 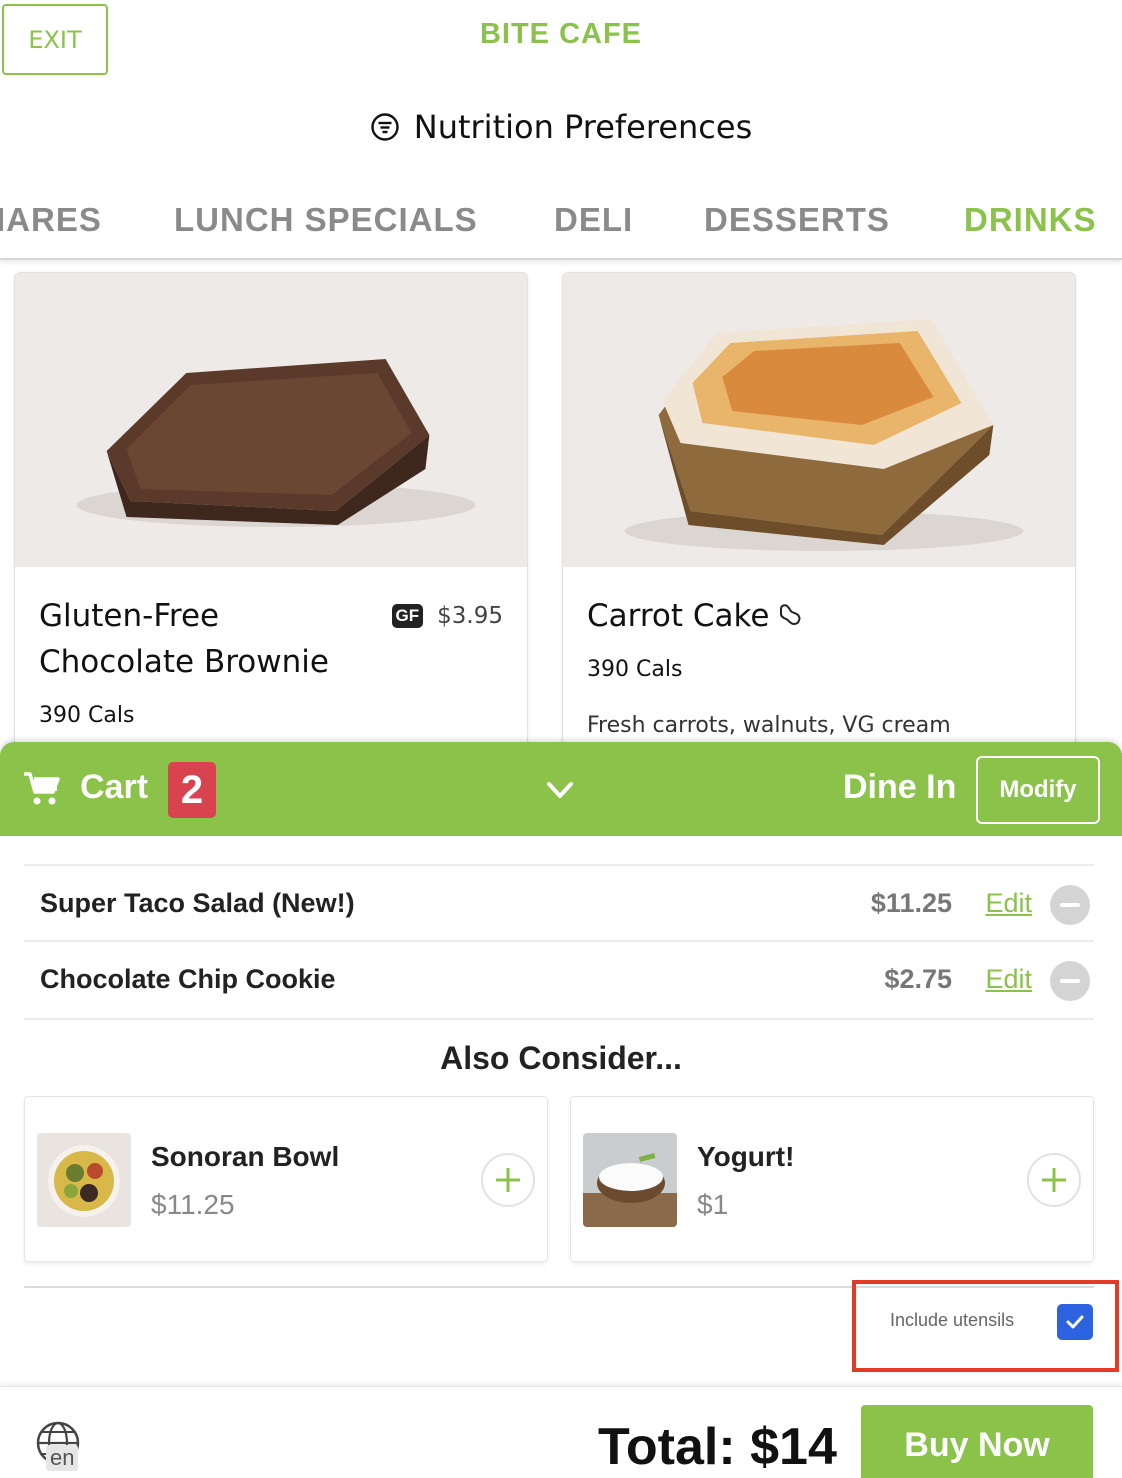 I want to click on suggestion-name: Yogurt!, so click(x=746, y=1156).